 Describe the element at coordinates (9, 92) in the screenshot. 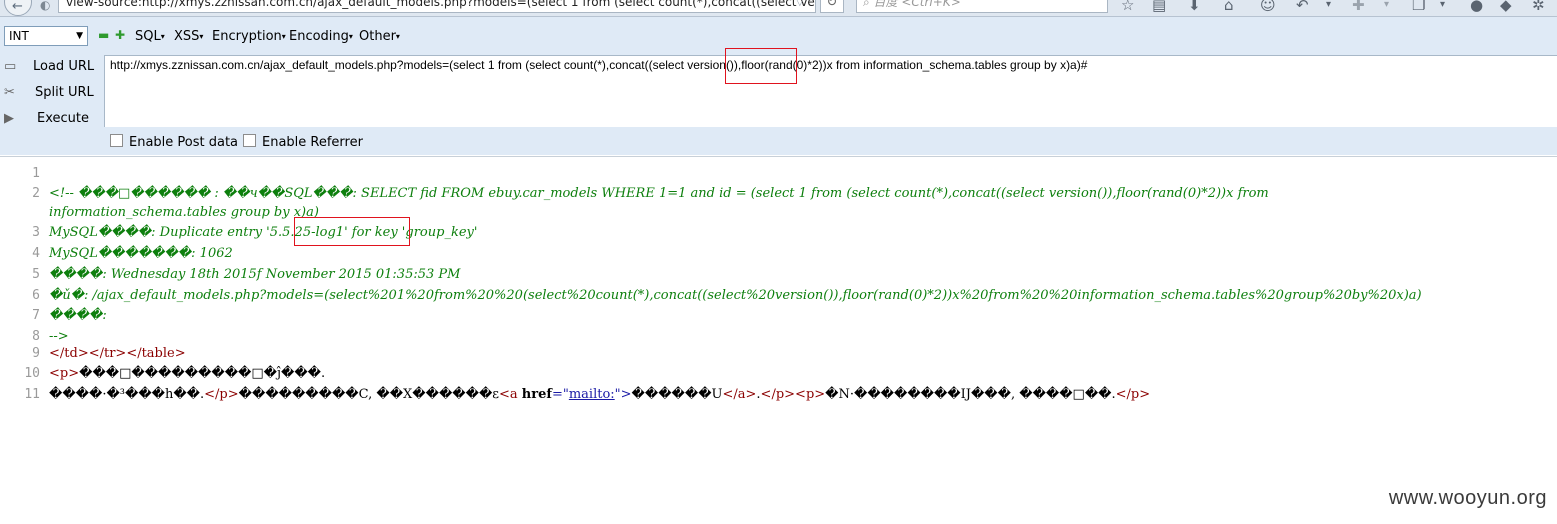

I see `split-url-icon: ✂` at that location.